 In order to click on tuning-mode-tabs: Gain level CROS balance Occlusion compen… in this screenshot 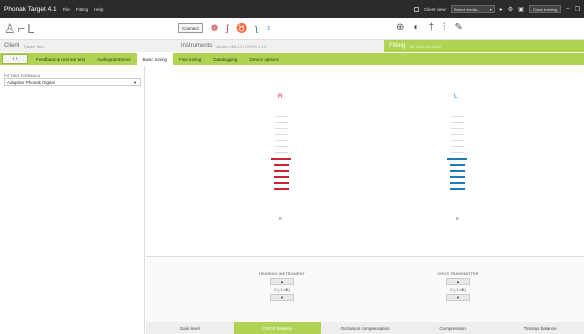, I will do `click(365, 328)`.